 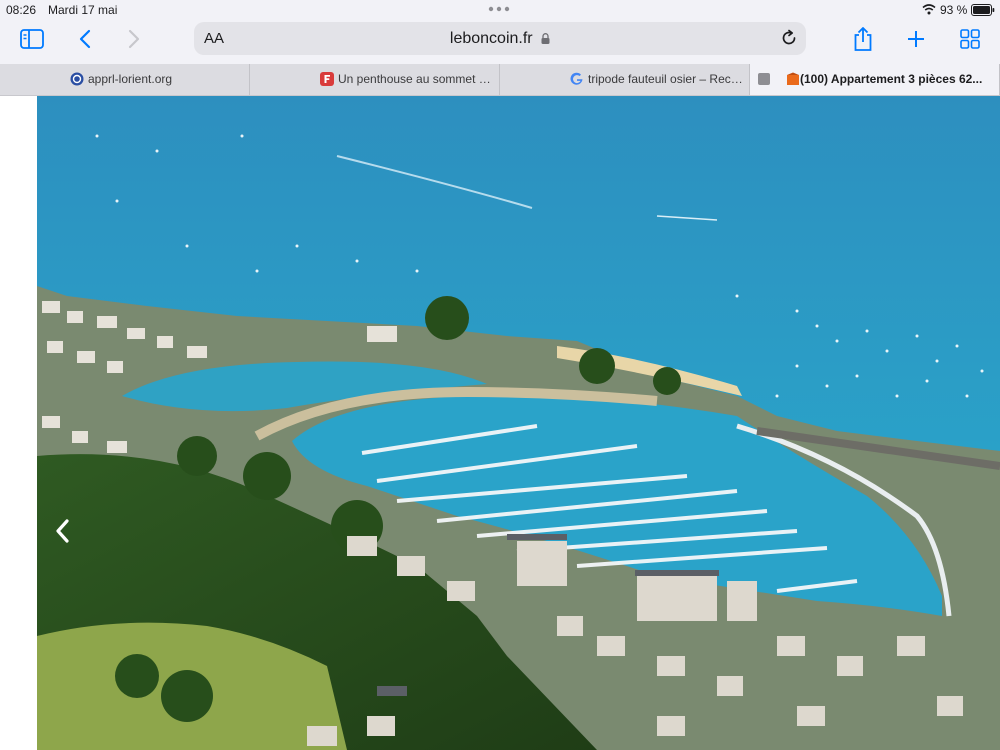 I want to click on share-icon, so click(x=863, y=39).